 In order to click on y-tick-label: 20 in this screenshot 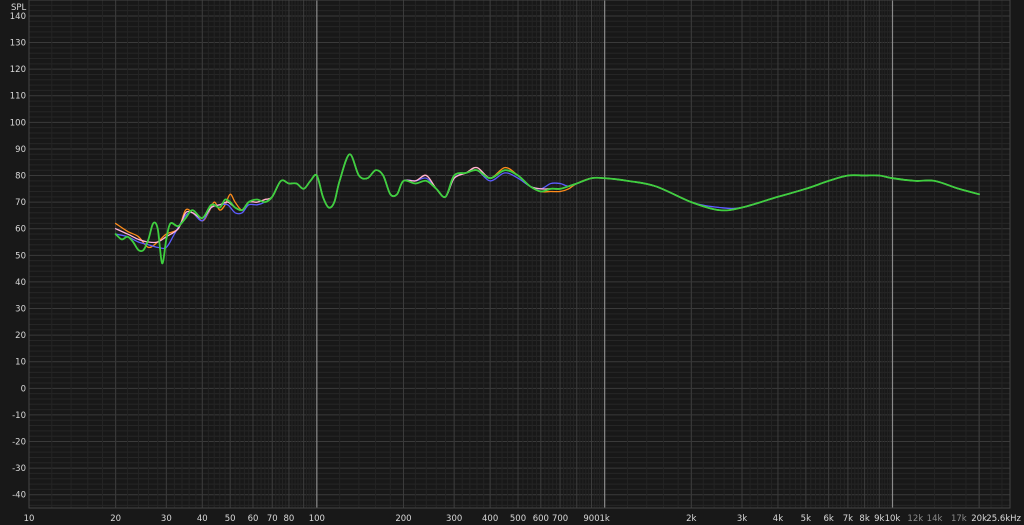, I will do `click(20, 336)`.